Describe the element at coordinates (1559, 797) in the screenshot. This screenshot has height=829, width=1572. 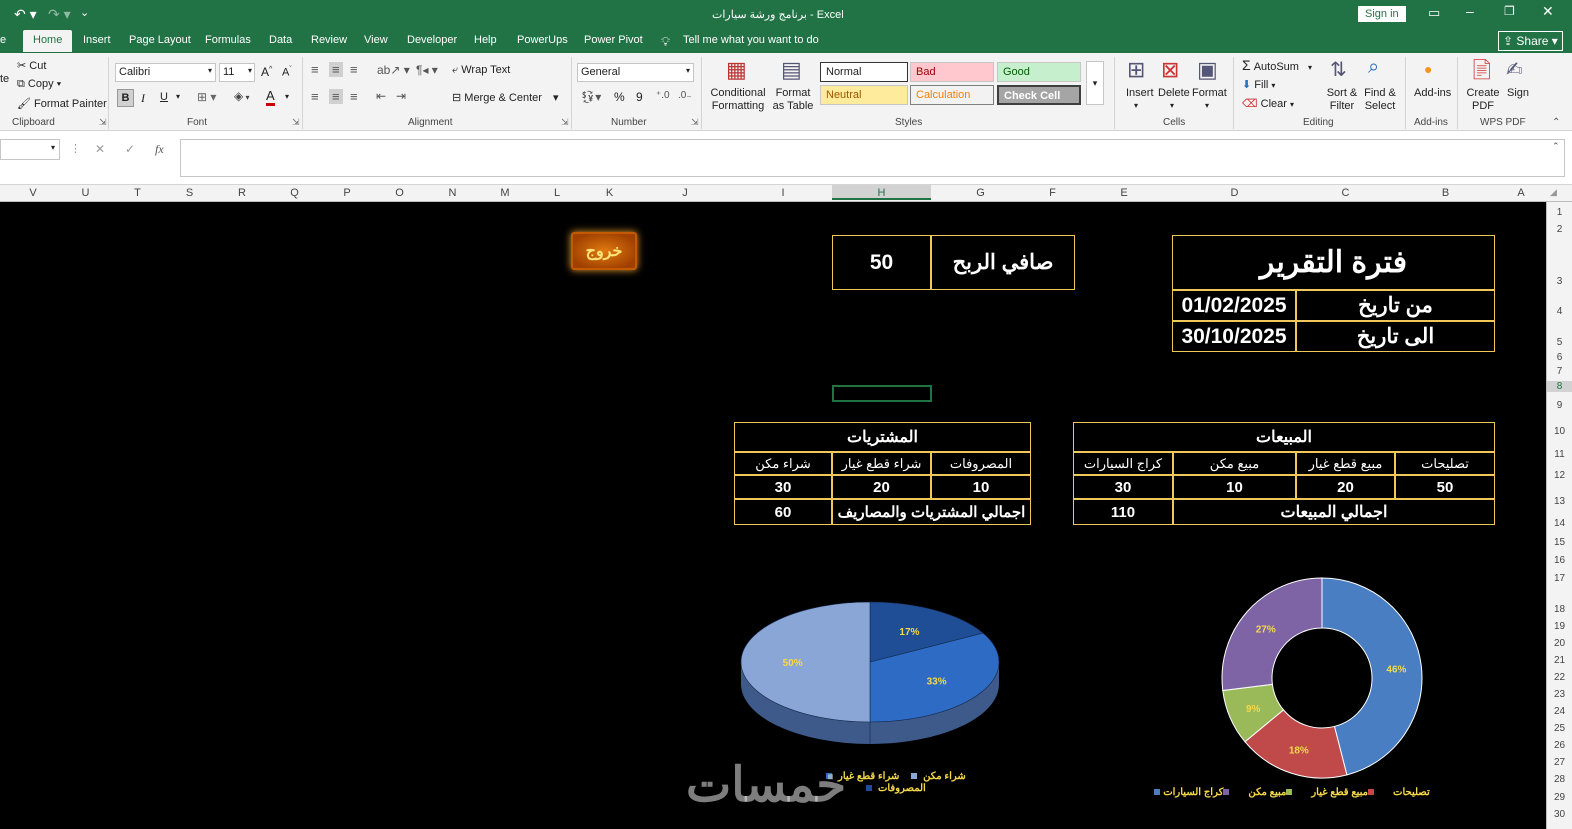
I see `row-header: 29` at that location.